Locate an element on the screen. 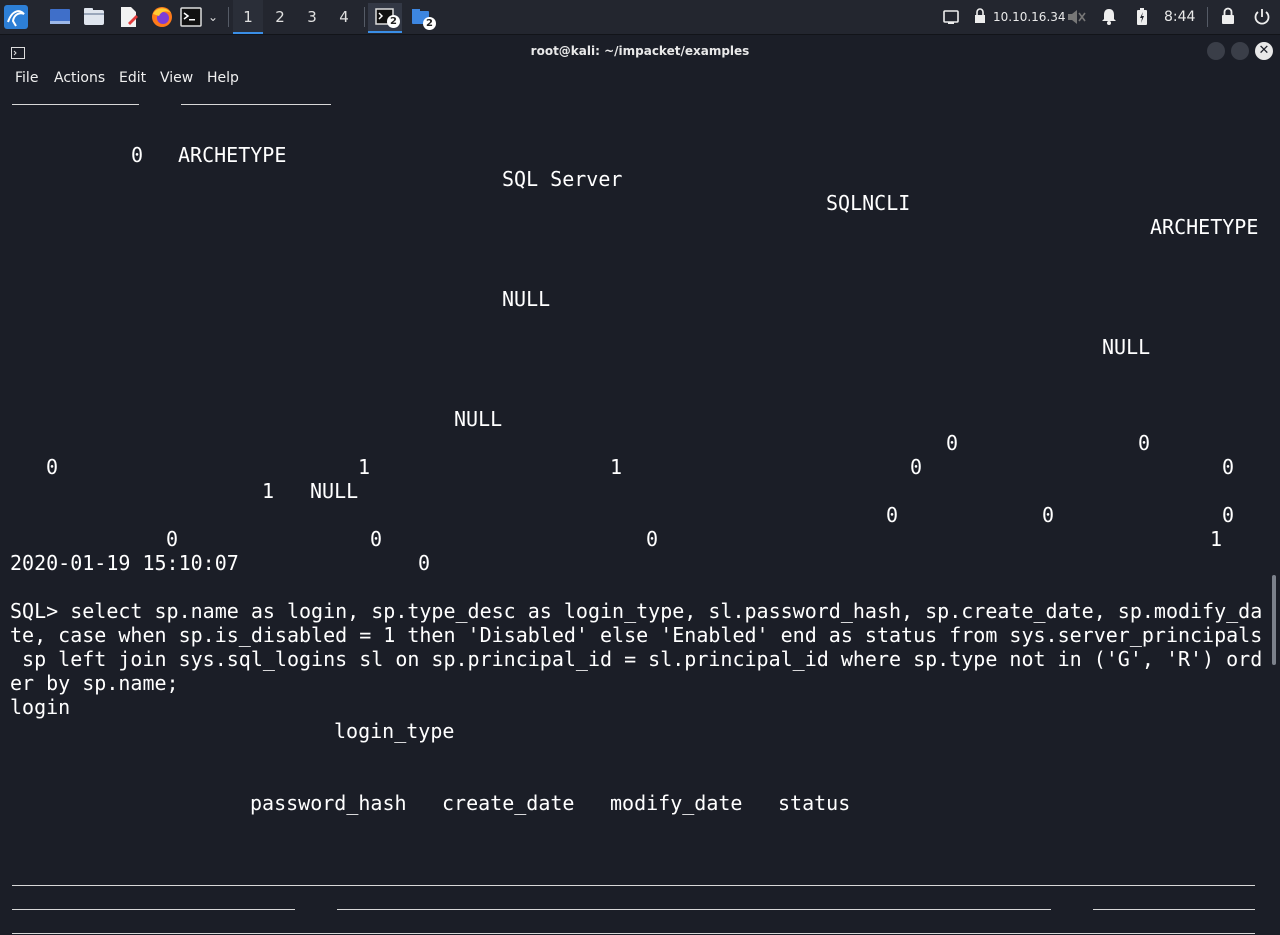 The image size is (1280, 935). battery-icon is located at coordinates (1143, 17).